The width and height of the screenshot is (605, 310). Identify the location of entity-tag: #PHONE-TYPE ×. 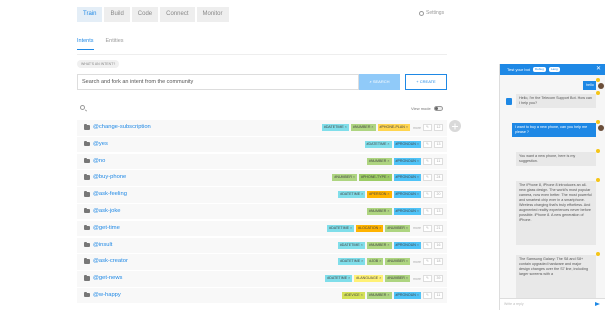
(375, 178).